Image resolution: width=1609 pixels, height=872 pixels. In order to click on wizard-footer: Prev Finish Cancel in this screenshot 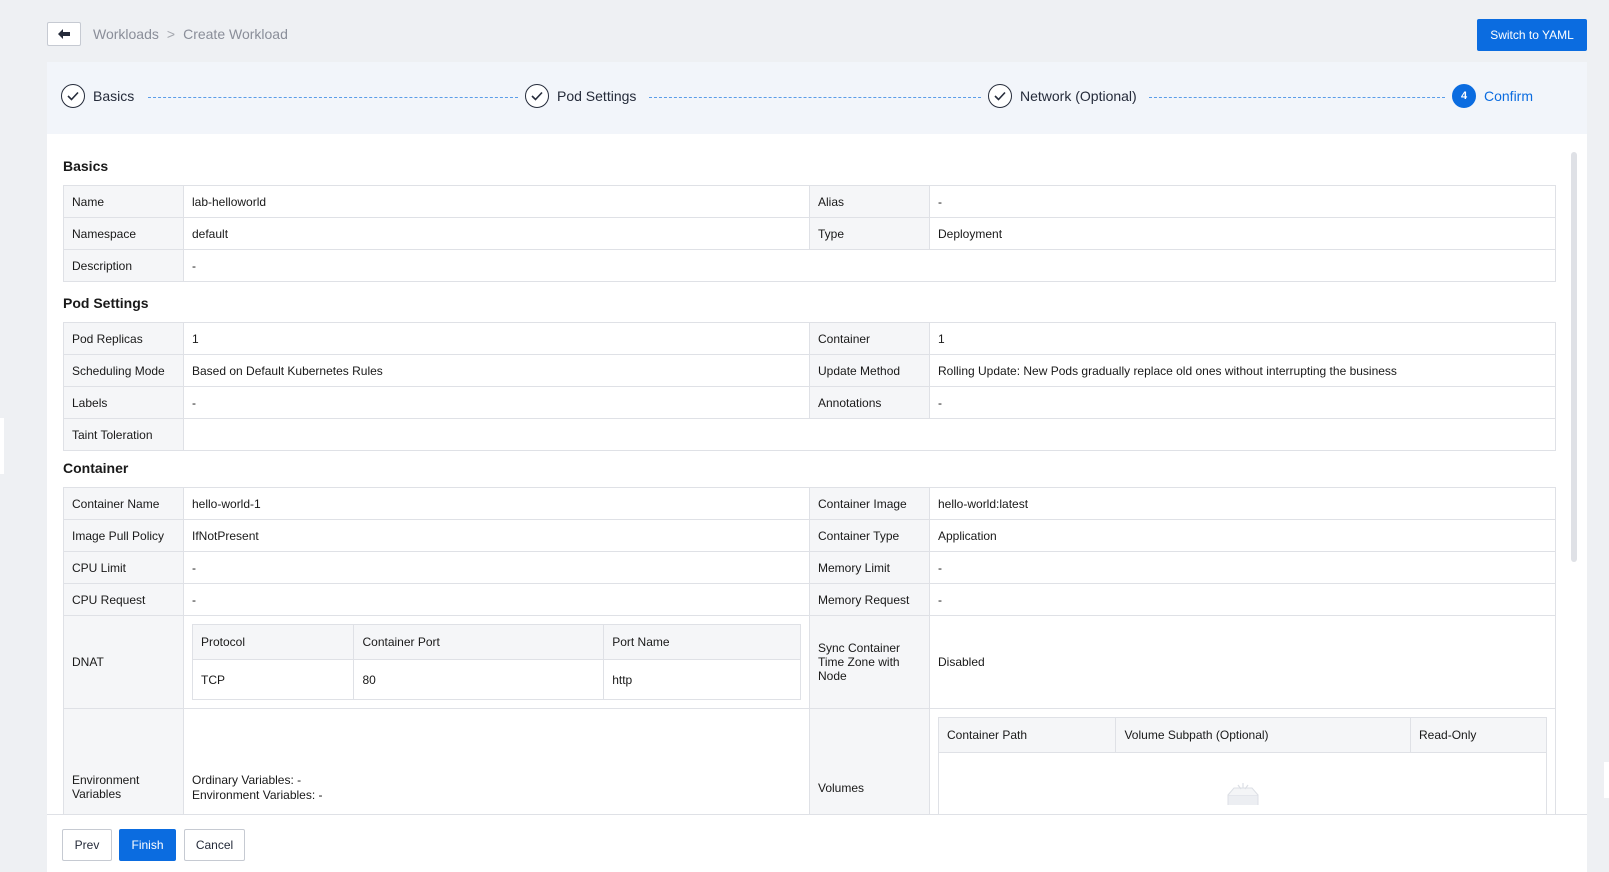, I will do `click(817, 843)`.